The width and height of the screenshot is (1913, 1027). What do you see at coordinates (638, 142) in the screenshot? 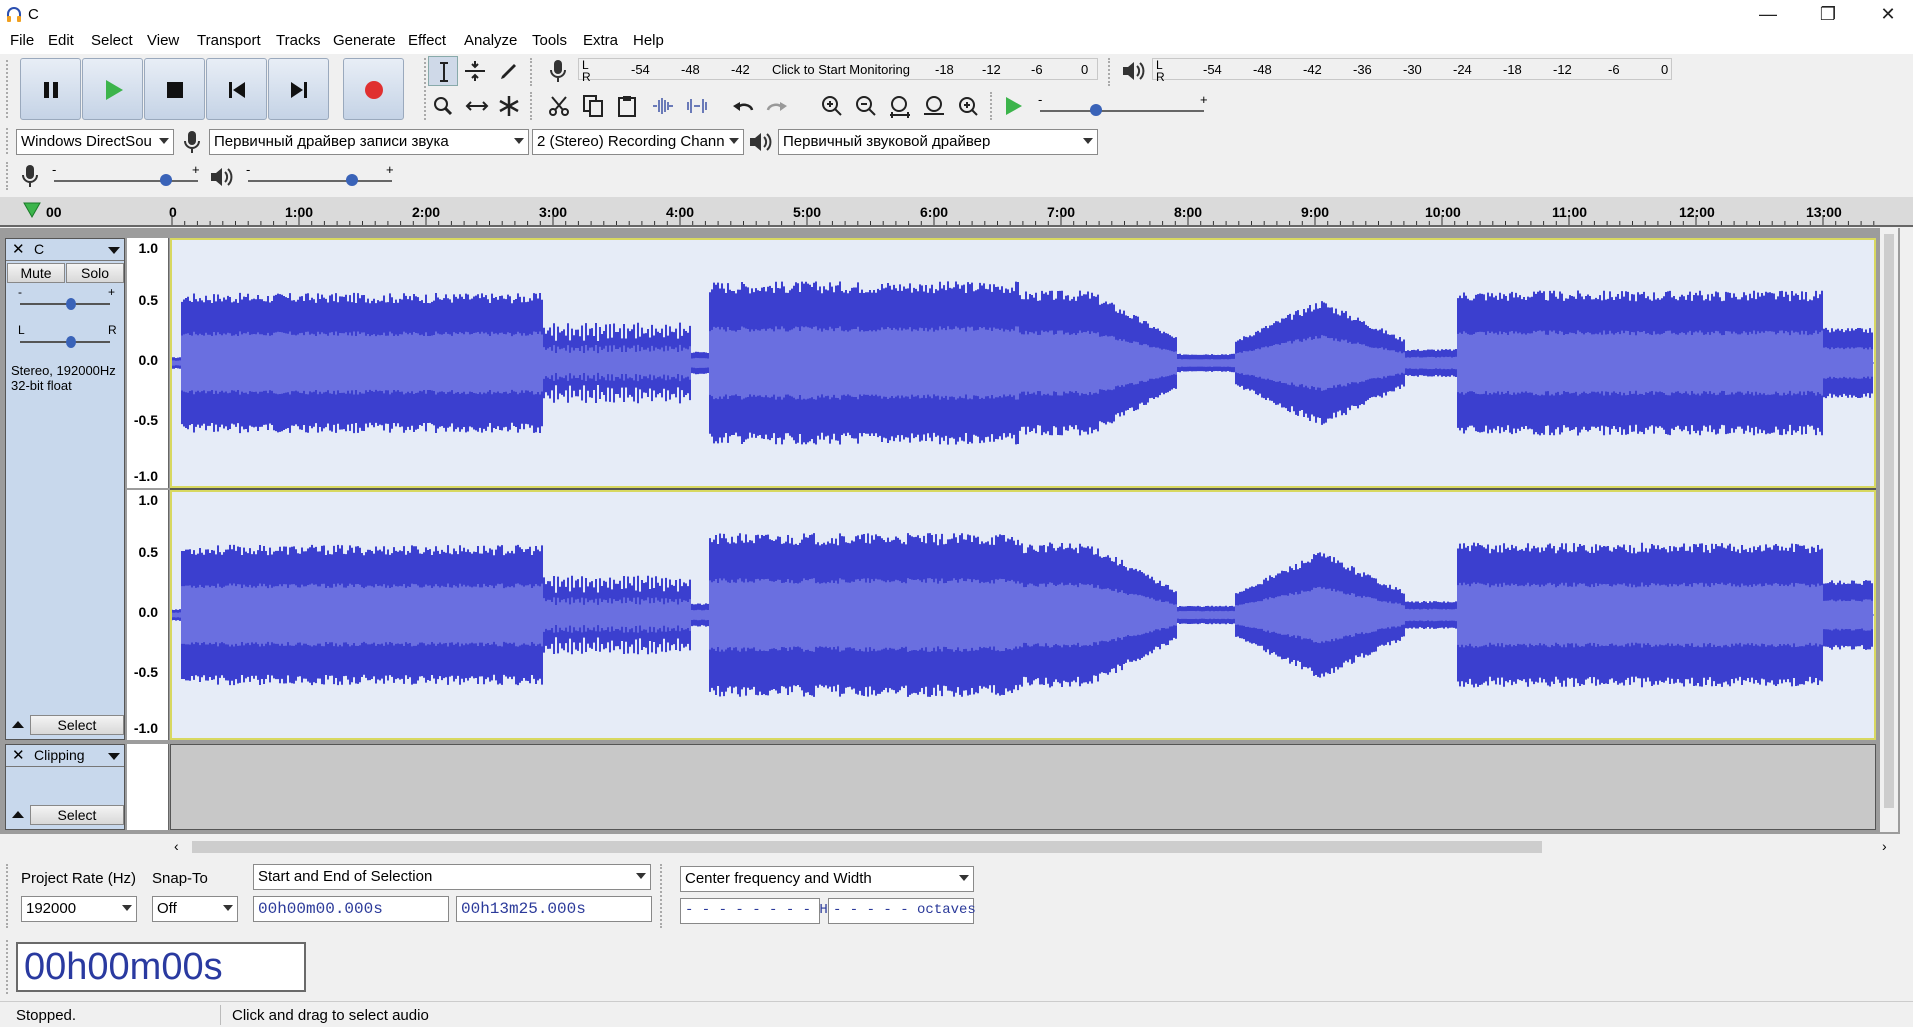
I see `recording-channels-select: 2 (Stereo) Recording Chann` at bounding box center [638, 142].